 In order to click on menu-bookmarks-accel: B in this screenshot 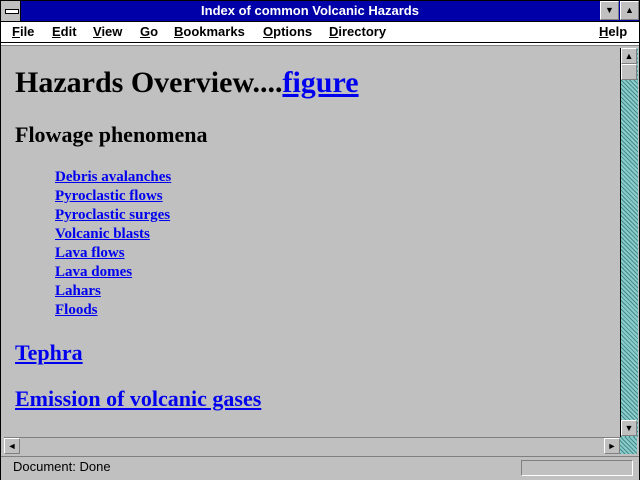, I will do `click(179, 31)`.